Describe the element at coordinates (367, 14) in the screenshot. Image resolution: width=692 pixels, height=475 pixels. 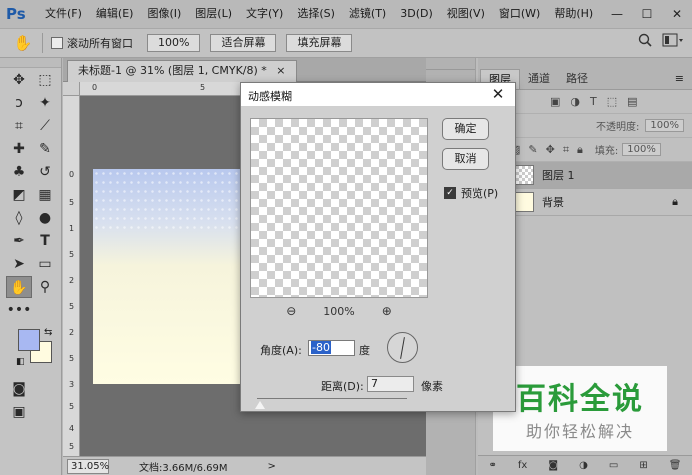
I see `menu-filter: 滤镜(T)` at that location.